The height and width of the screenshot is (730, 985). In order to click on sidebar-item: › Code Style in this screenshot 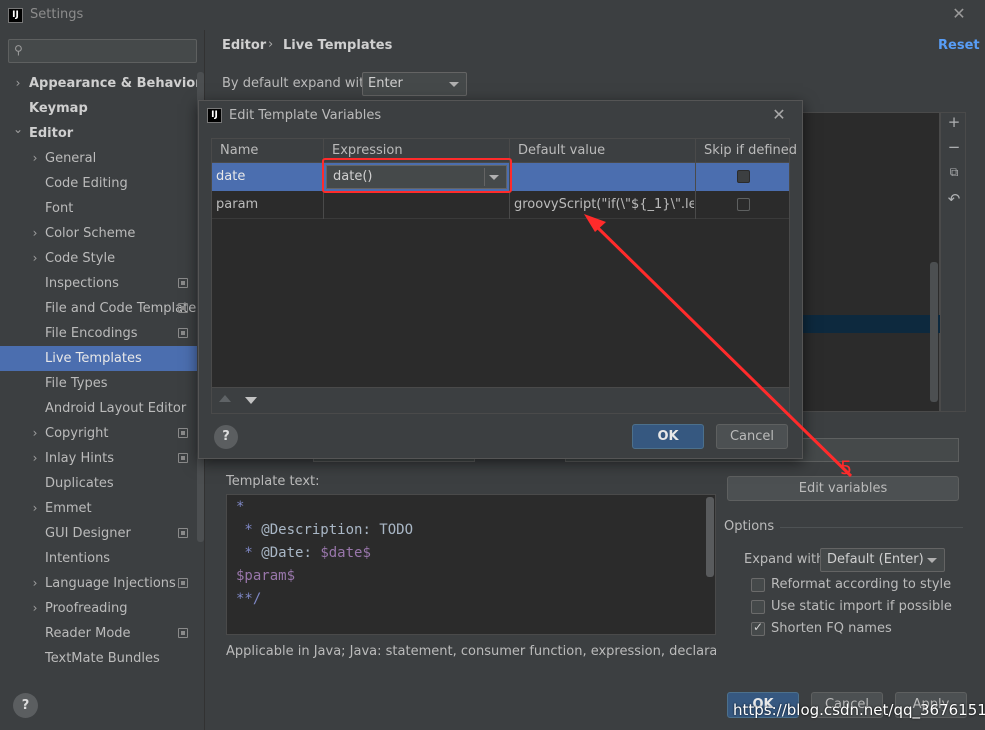, I will do `click(98, 258)`.